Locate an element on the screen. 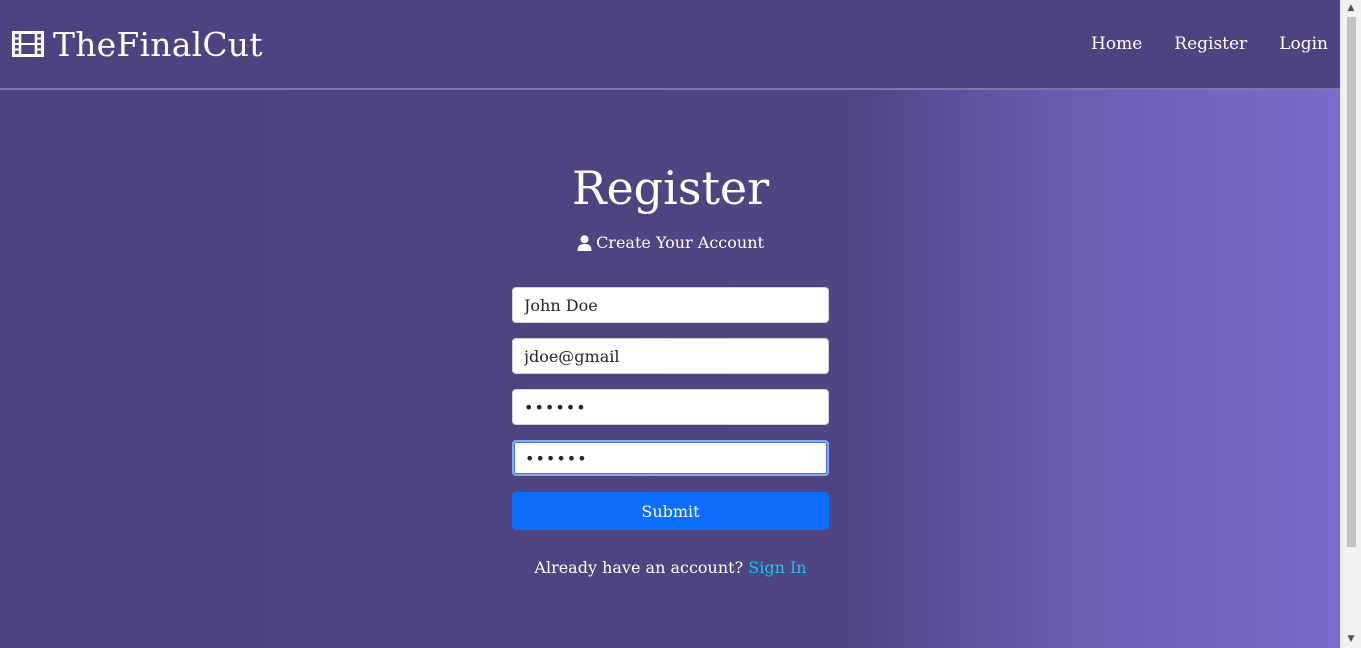 This screenshot has height=648, width=1361. brand: TheFinalCut is located at coordinates (137, 44).